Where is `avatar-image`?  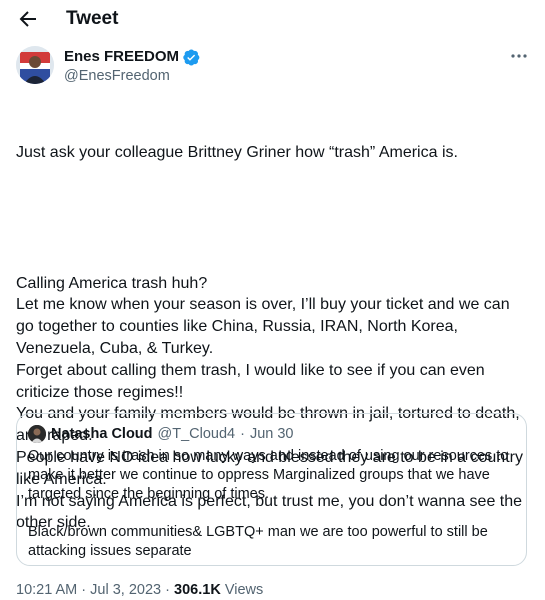
avatar-image is located at coordinates (35, 65).